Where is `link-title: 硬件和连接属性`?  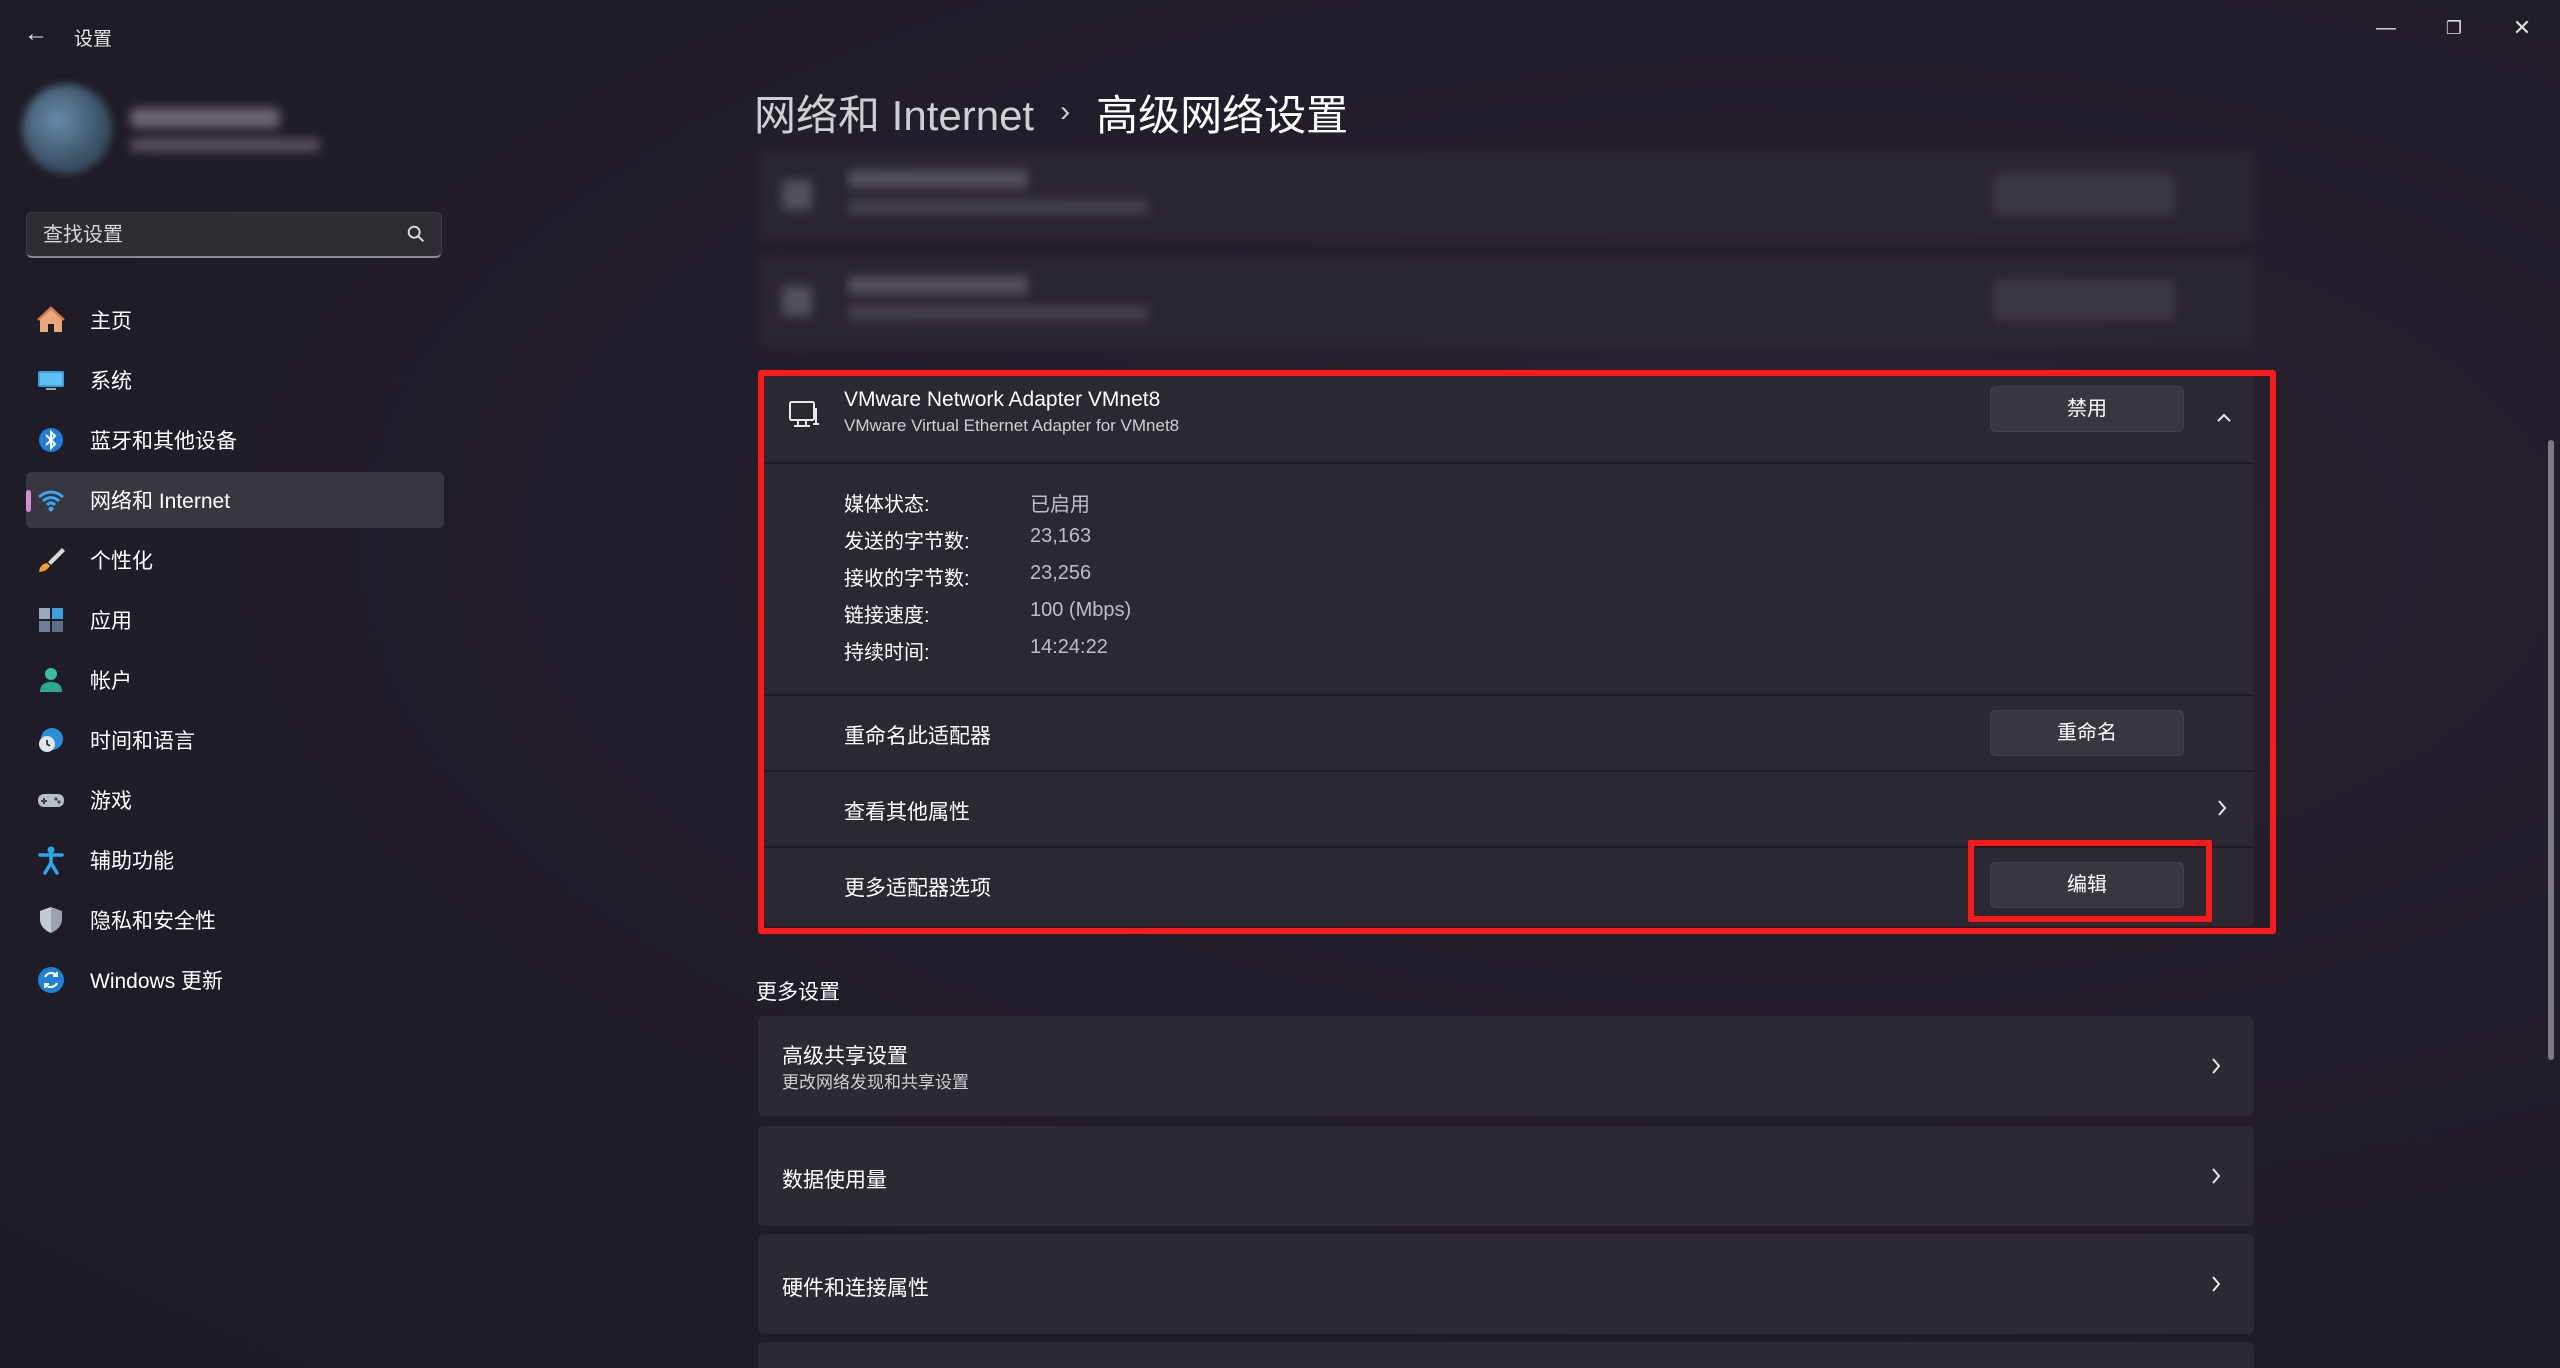
link-title: 硬件和连接属性 is located at coordinates (855, 1288).